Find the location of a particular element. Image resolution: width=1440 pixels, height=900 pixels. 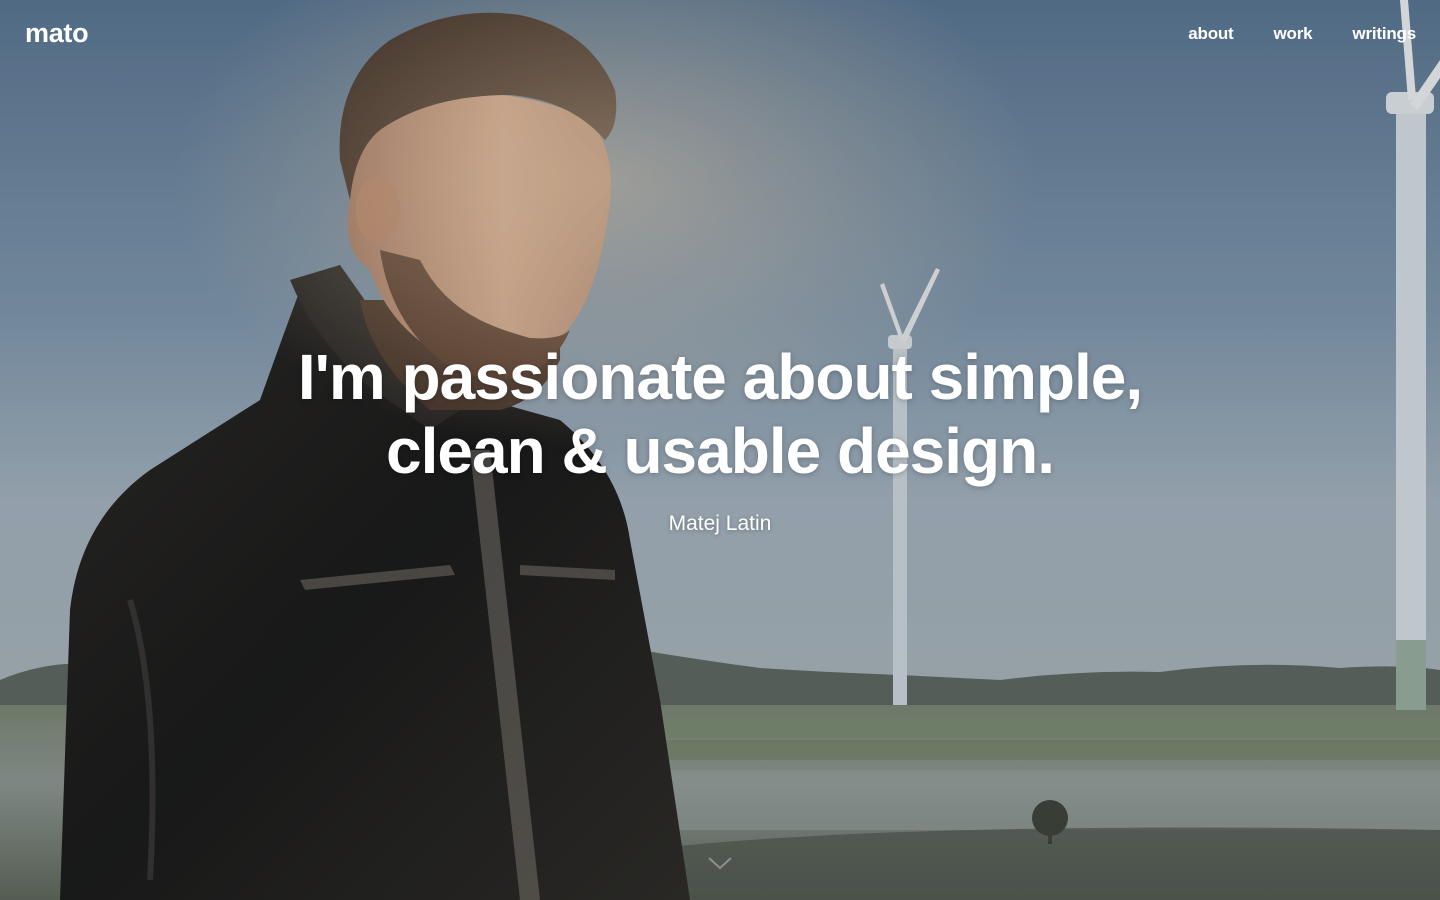

headline-line-1: I'm passionate about simple, is located at coordinates (720, 377).